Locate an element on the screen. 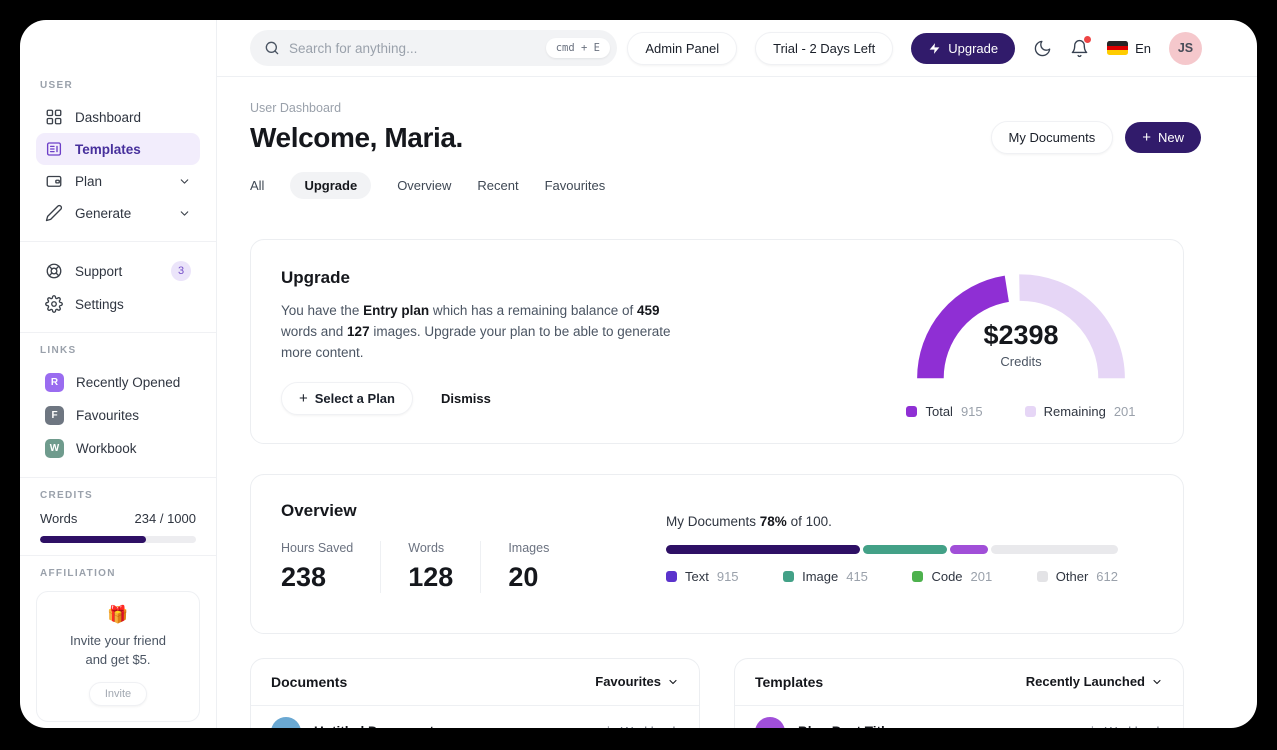 The height and width of the screenshot is (750, 1277). tab-overview: Overview is located at coordinates (424, 185).